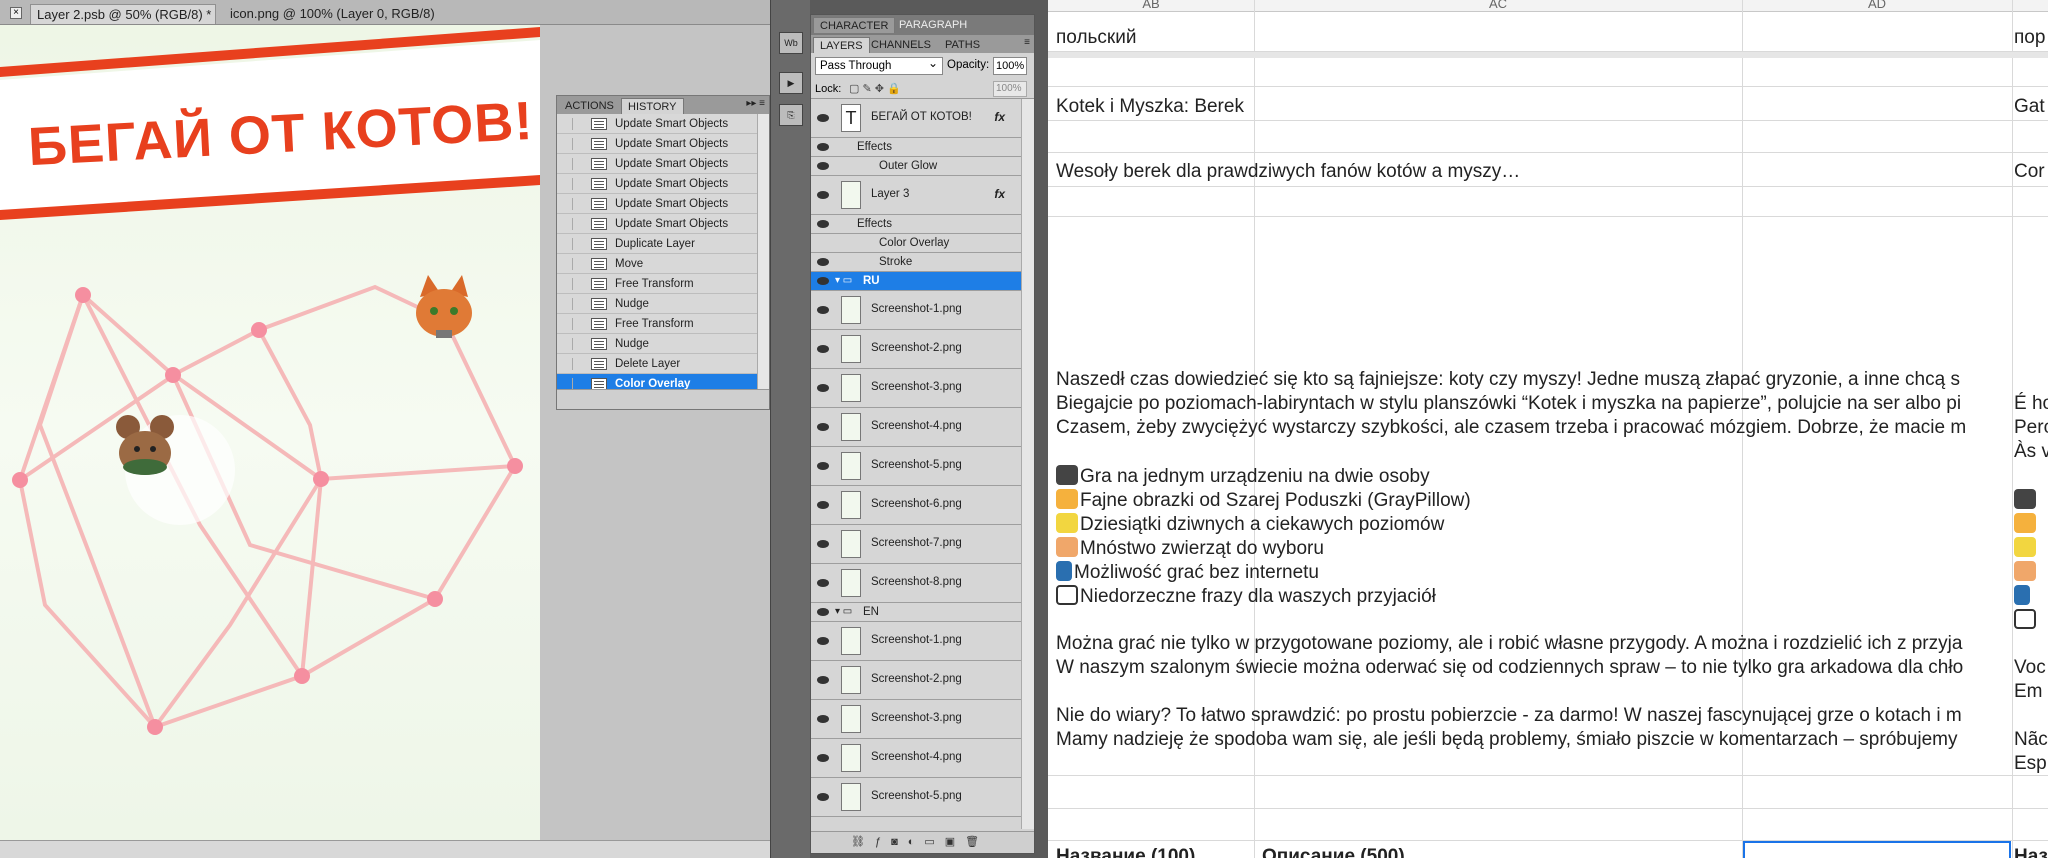 The width and height of the screenshot is (2048, 858). I want to click on tab-paragraph: PARAGRAPH, so click(933, 25).